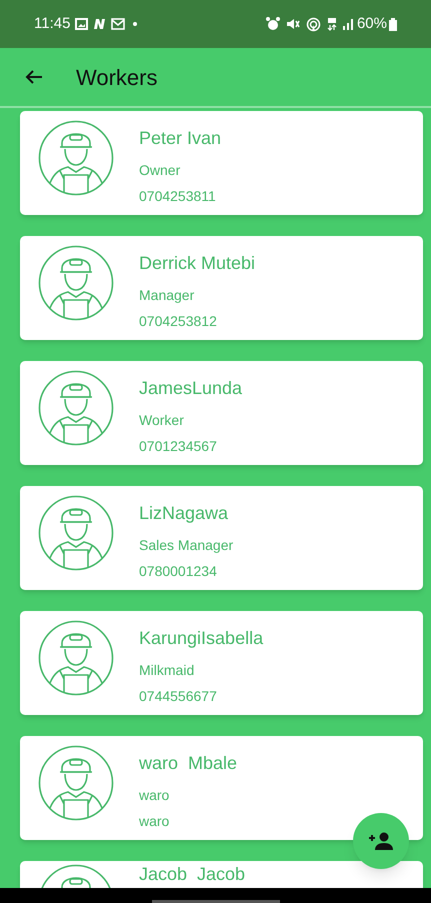 The width and height of the screenshot is (431, 903). Describe the element at coordinates (188, 763) in the screenshot. I see `worker-name: waro Mbale` at that location.